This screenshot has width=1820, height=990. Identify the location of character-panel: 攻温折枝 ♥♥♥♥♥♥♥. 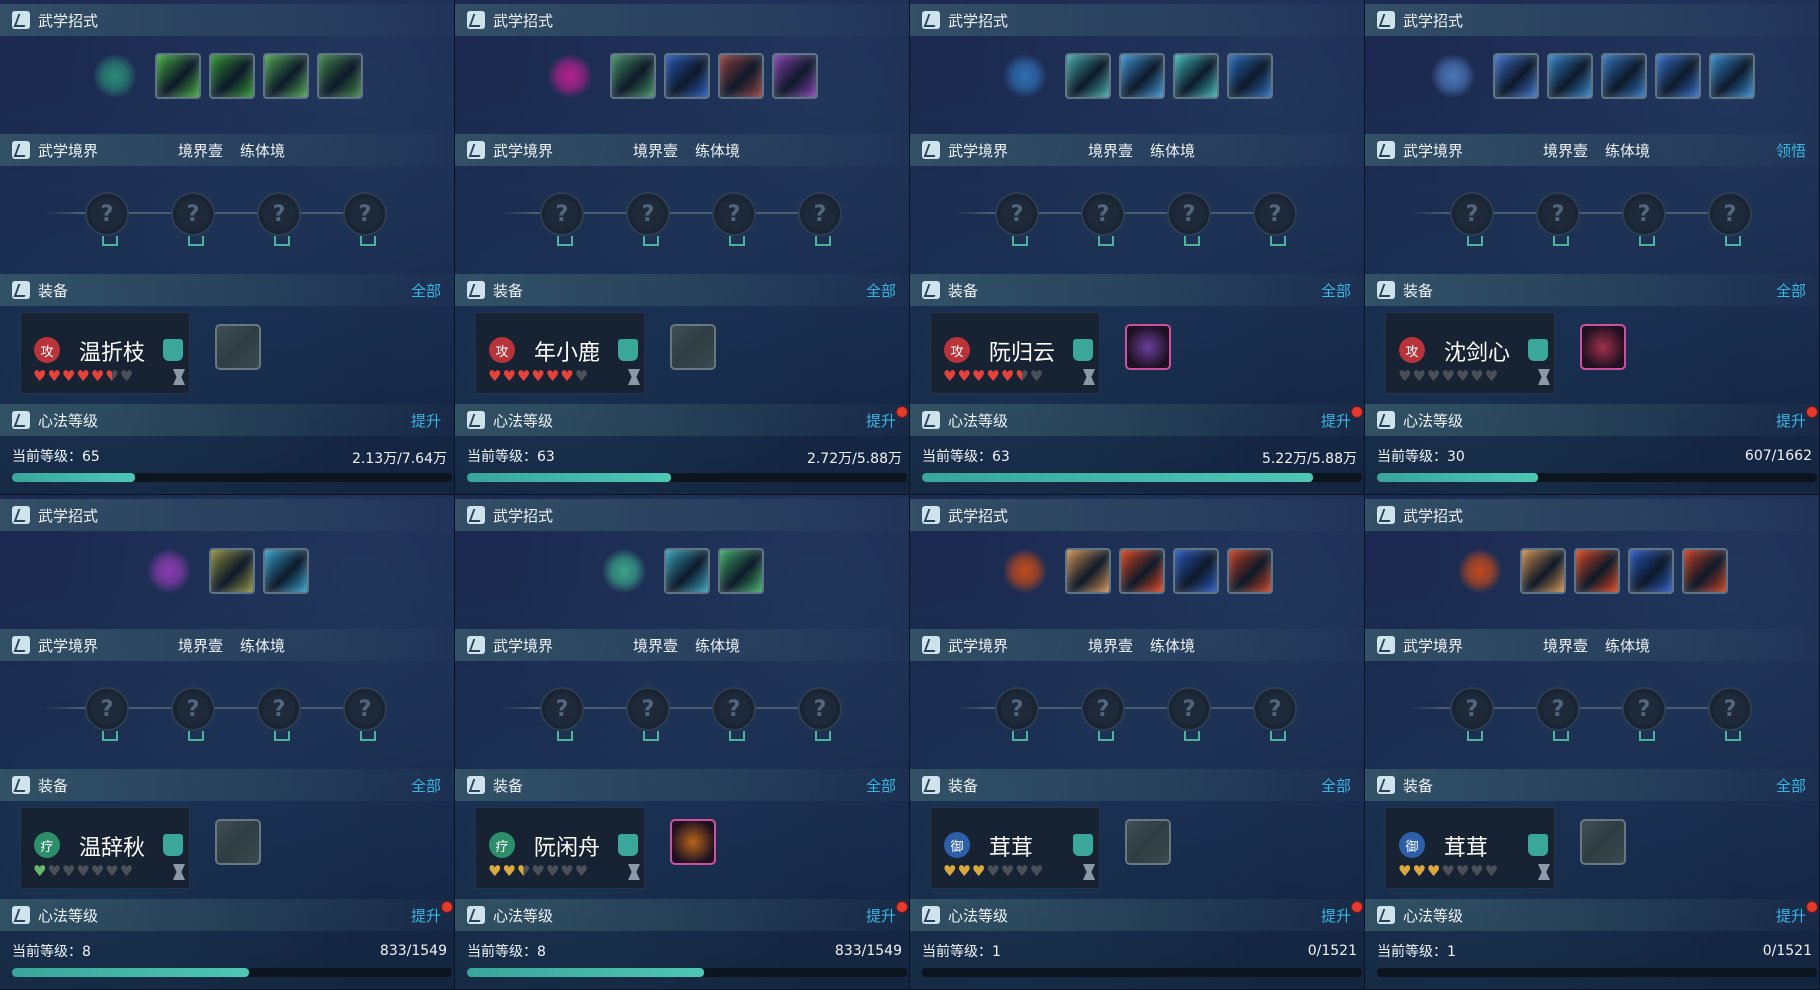
(105, 353).